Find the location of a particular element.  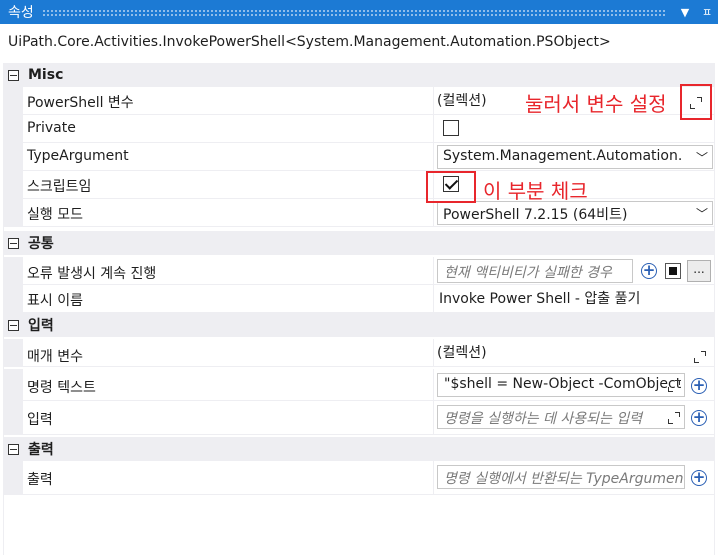

property-name: 명령 텍스트 is located at coordinates (61, 388).